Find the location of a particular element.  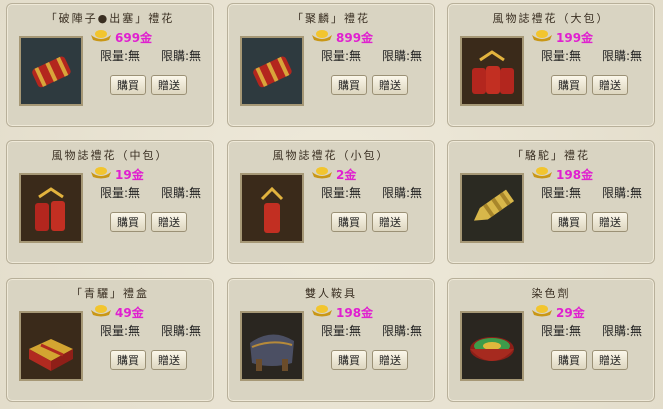

item-title: 染色劑 is located at coordinates (551, 293).